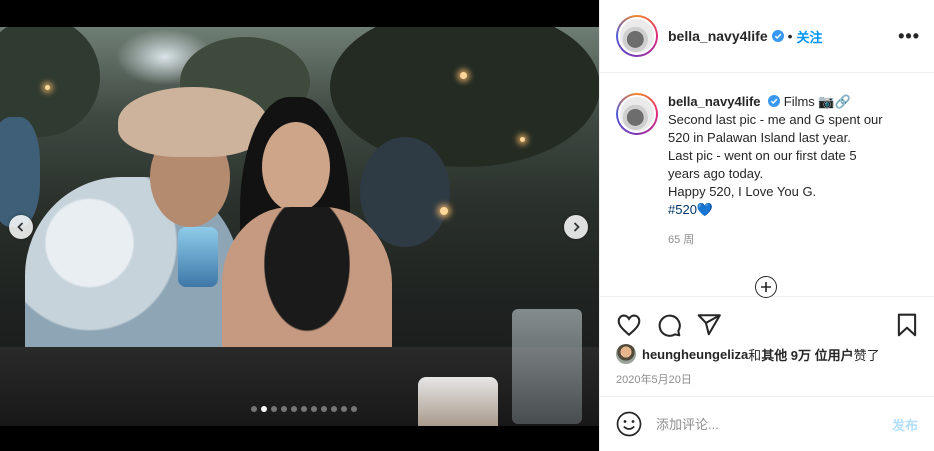 The image size is (934, 451). I want to click on caption-line: 520 in Palawan Island last year., so click(759, 137).